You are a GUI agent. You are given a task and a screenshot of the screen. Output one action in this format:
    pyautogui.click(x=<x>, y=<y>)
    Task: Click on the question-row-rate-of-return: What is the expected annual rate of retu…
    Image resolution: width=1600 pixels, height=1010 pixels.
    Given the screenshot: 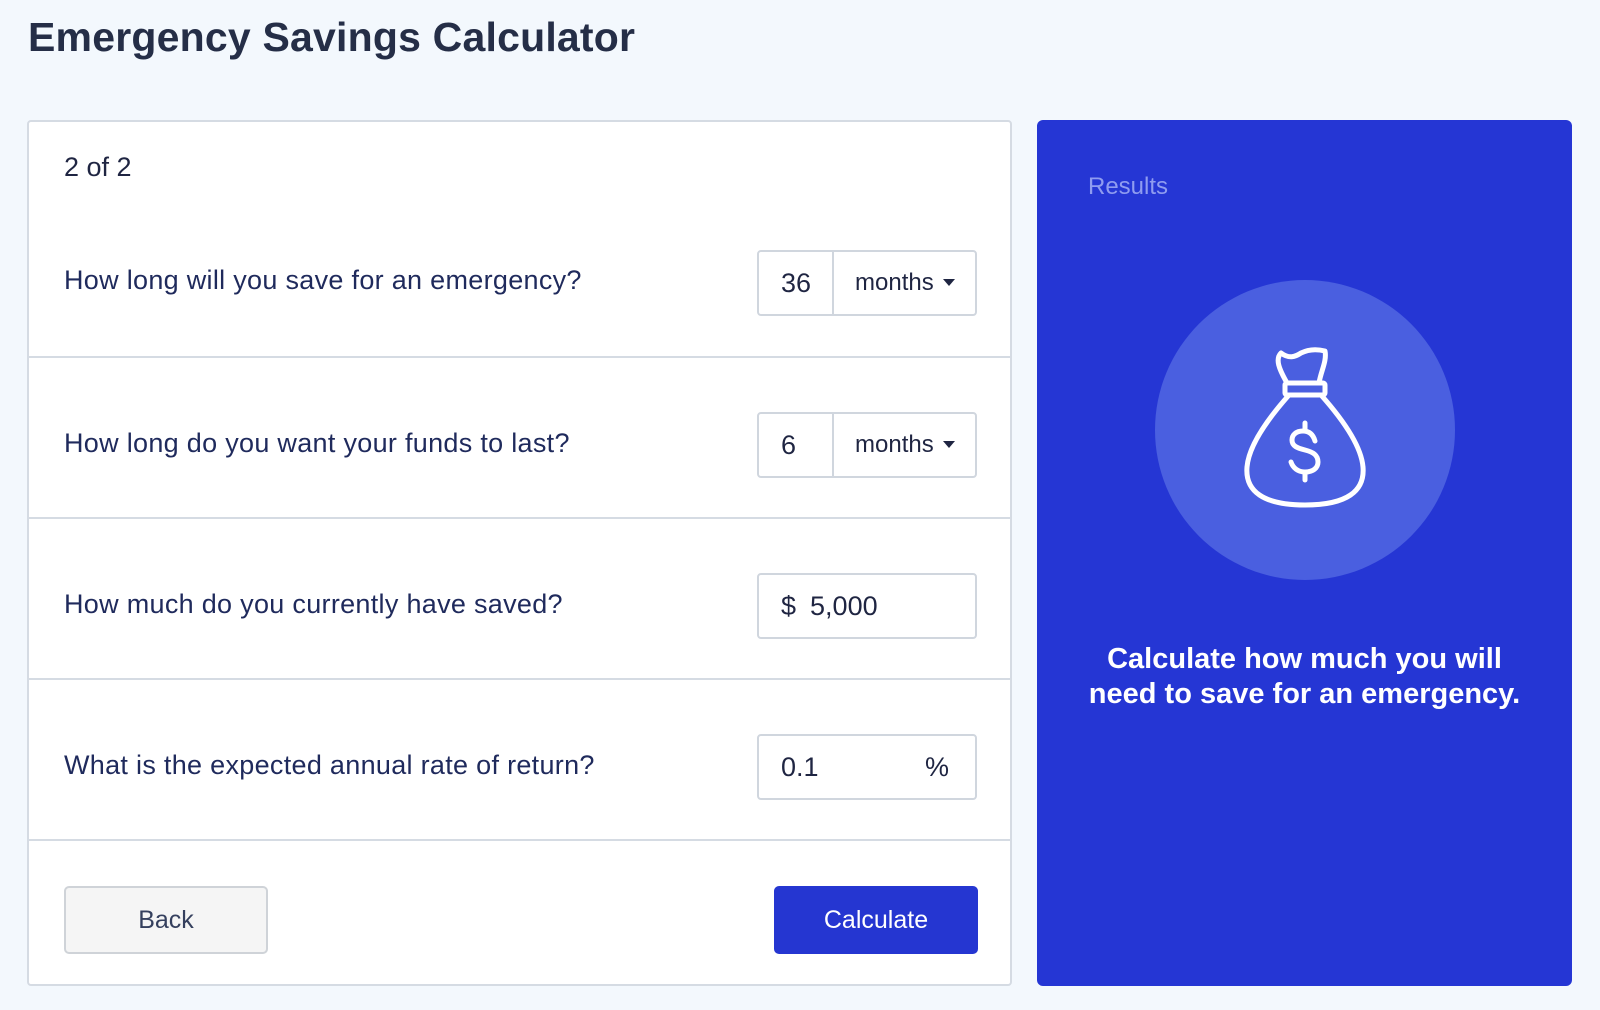 What is the action you would take?
    pyautogui.click(x=519, y=760)
    